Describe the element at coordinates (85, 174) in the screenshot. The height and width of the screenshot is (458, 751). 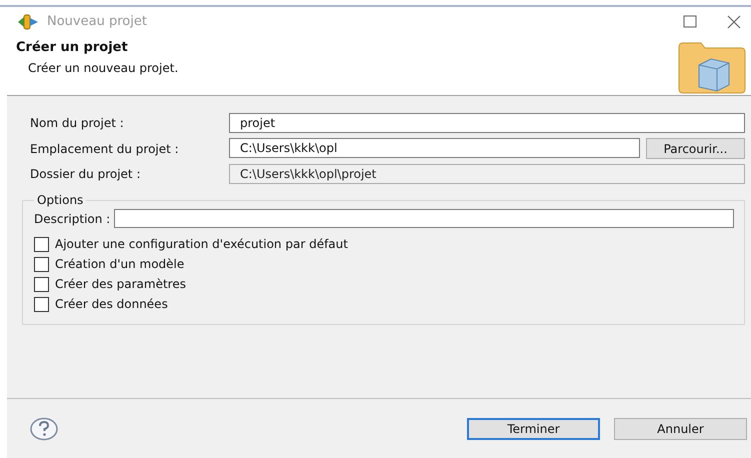
I see `field-label: Dossier du projet :` at that location.